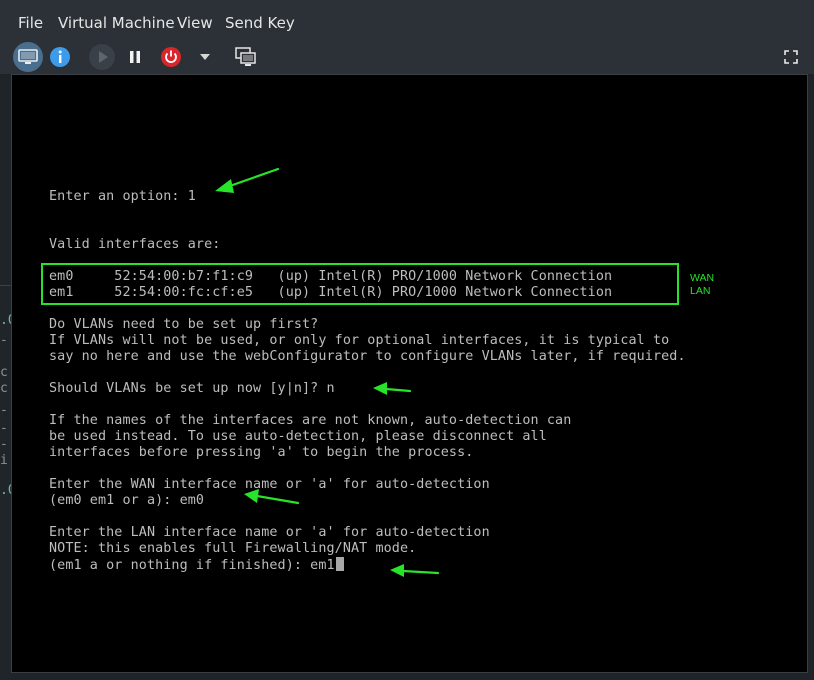 The image size is (814, 680). Describe the element at coordinates (30, 23) in the screenshot. I see `menu-file: File` at that location.